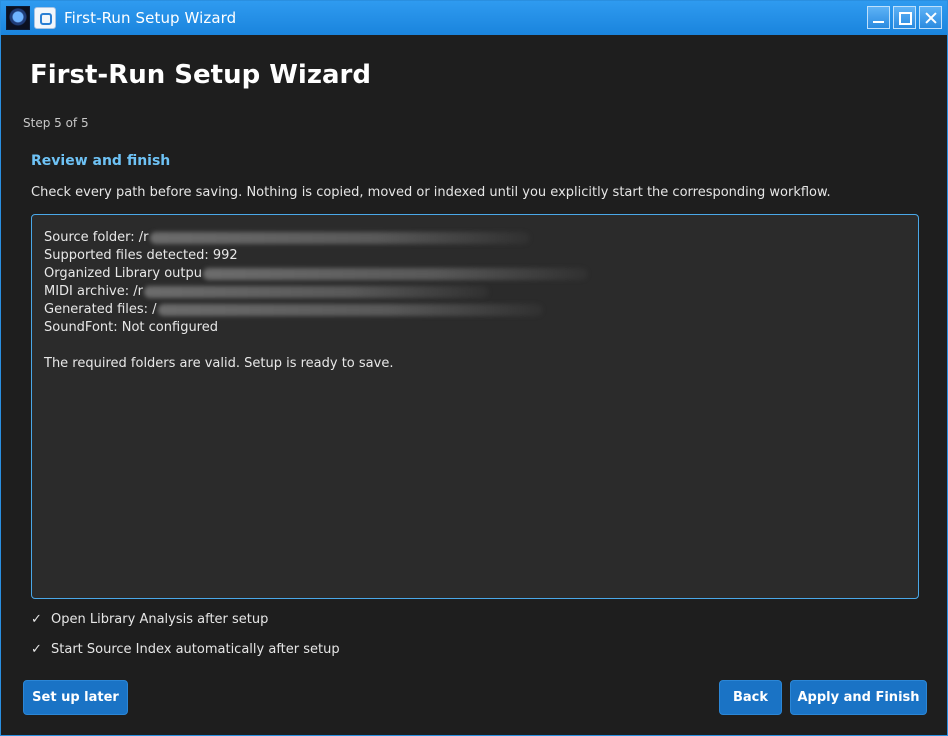  Describe the element at coordinates (75, 697) in the screenshot. I see `setup-later-button: Set up later` at that location.